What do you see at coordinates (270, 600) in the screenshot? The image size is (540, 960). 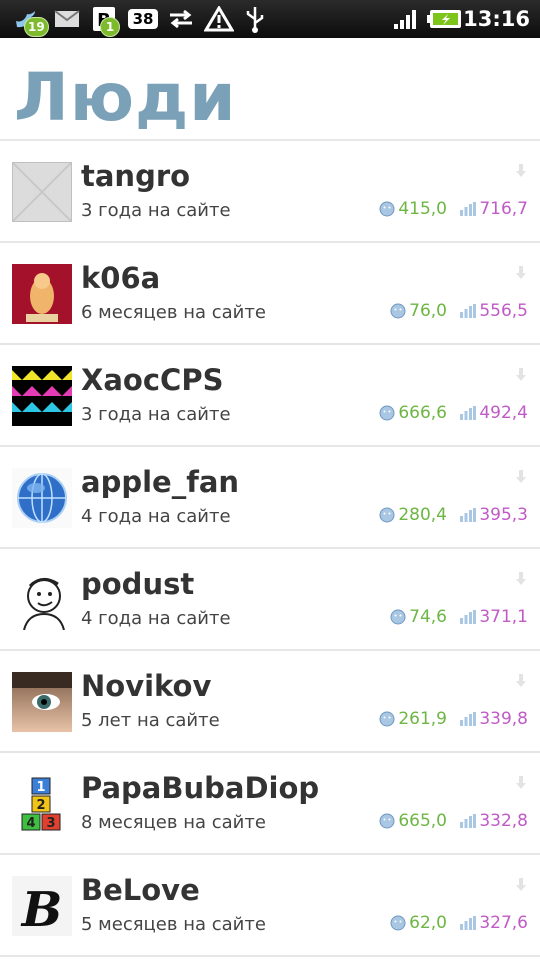 I see `list-item: podust 4 года на сайте 74,6 371,1` at bounding box center [270, 600].